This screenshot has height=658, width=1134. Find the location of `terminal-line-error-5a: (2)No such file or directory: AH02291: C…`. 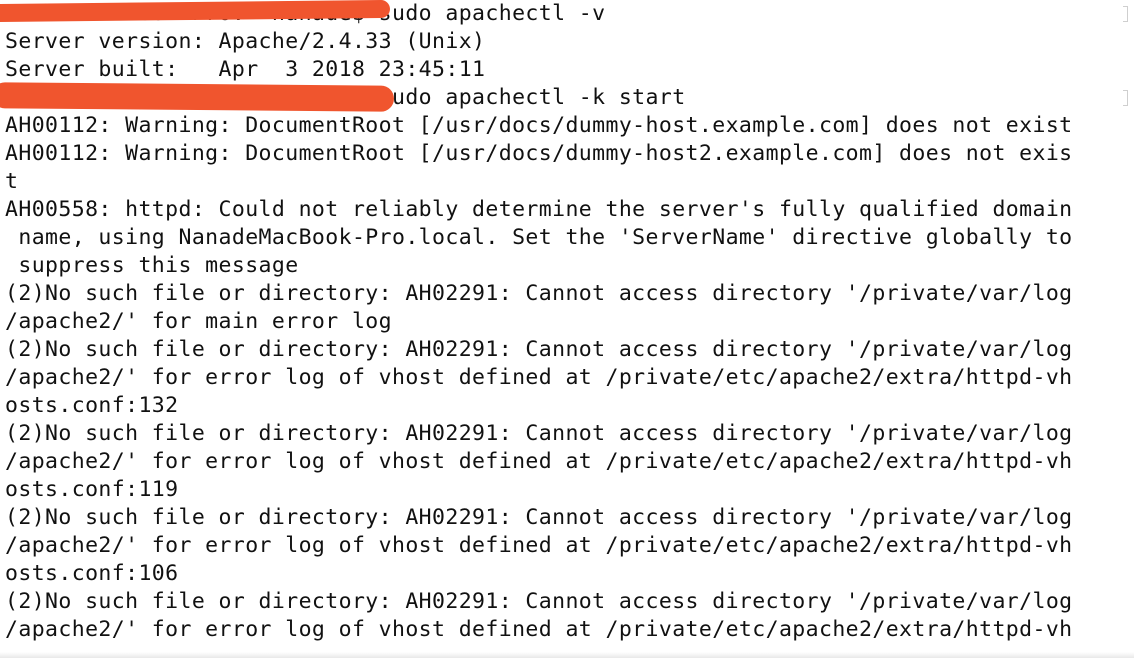

terminal-line-error-5a: (2)No such file or directory: AH02291: C… is located at coordinates (539, 601).